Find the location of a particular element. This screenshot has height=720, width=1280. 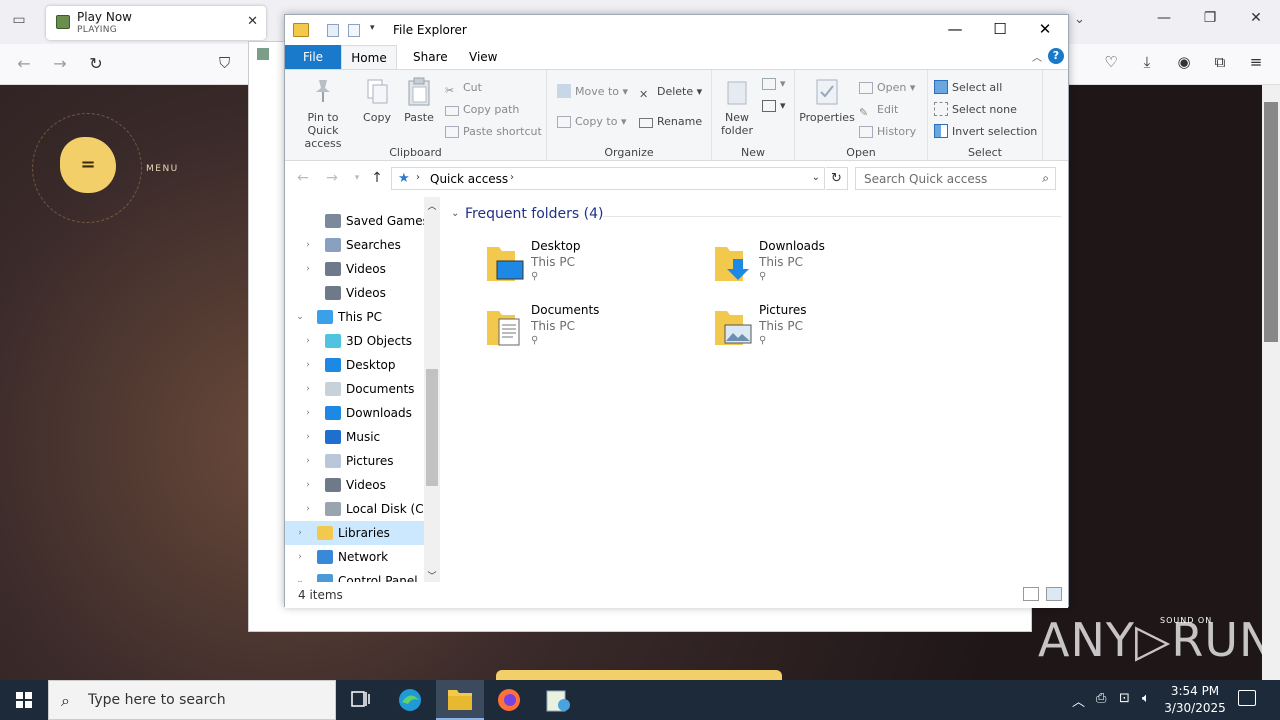

folder-tile-pictures: Pictures This PC ⚲ is located at coordinates (813, 333).